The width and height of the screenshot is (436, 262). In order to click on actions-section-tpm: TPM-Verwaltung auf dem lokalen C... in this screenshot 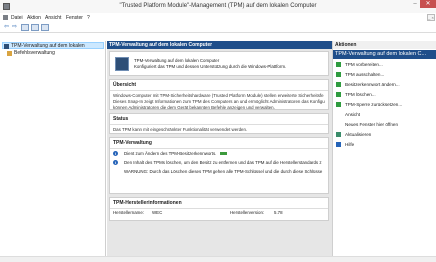, I will do `click(384, 54)`.